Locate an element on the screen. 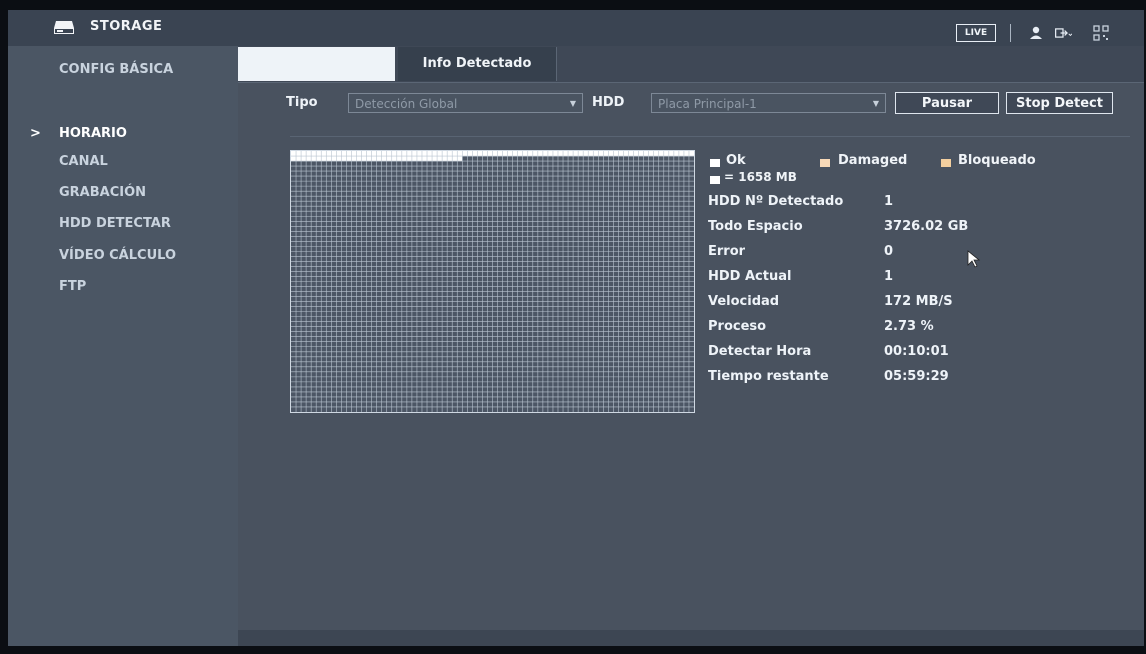  qr-code-icon is located at coordinates (1101, 33).